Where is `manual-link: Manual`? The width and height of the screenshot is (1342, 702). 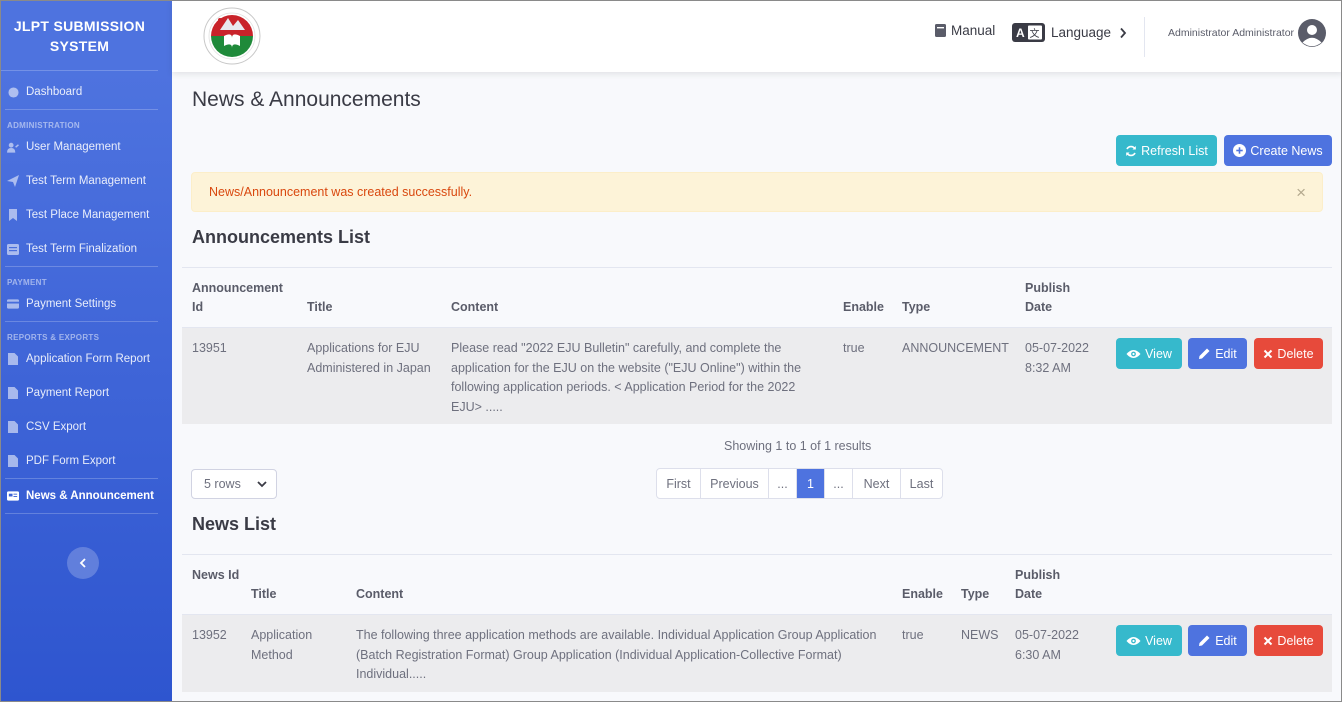 manual-link: Manual is located at coordinates (965, 30).